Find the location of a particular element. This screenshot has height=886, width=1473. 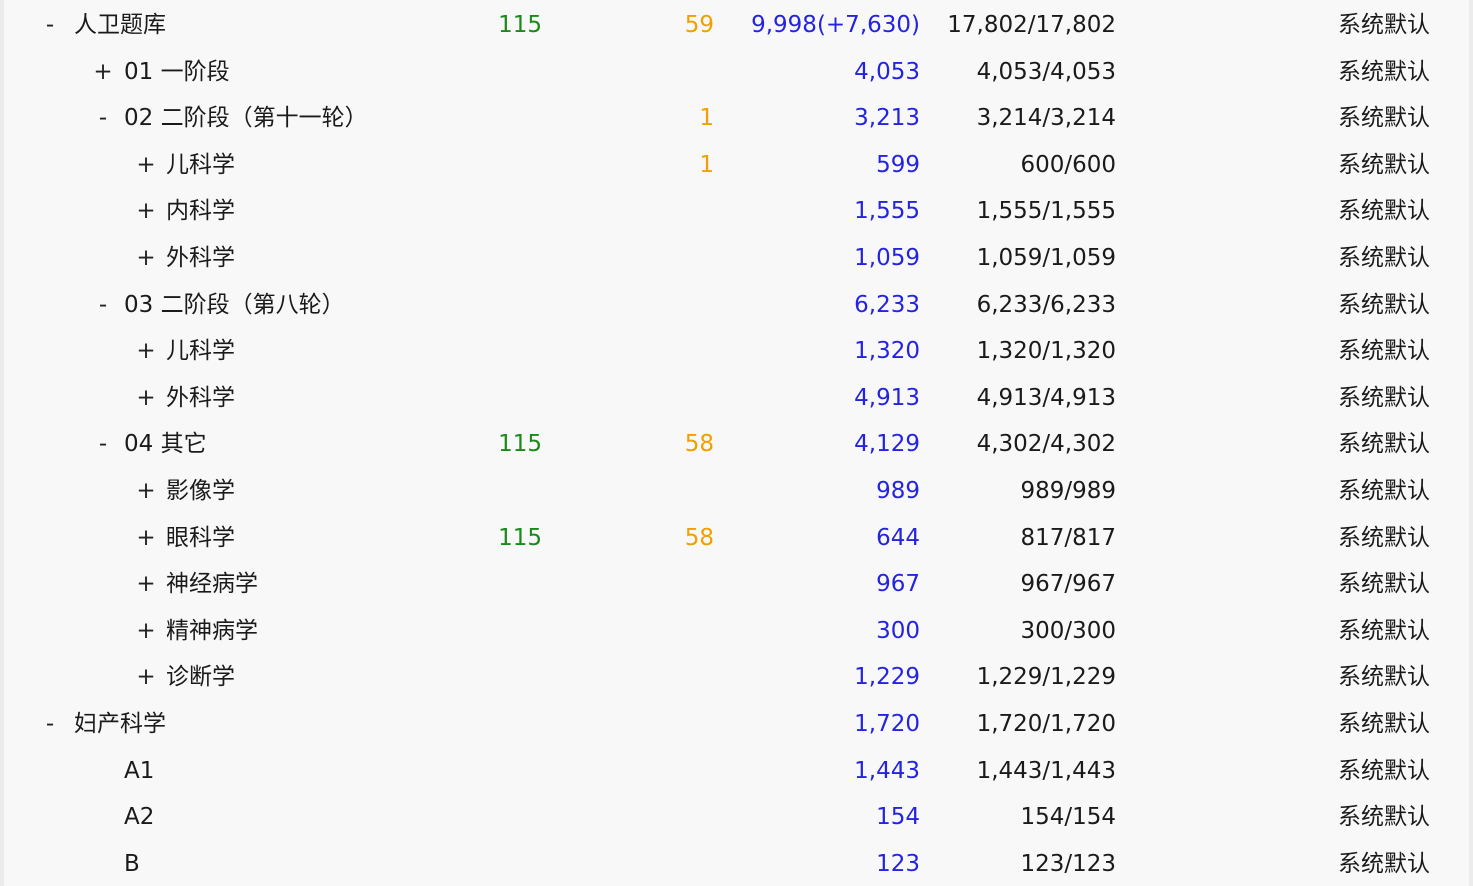

row-name: 01 一阶段 is located at coordinates (177, 72).